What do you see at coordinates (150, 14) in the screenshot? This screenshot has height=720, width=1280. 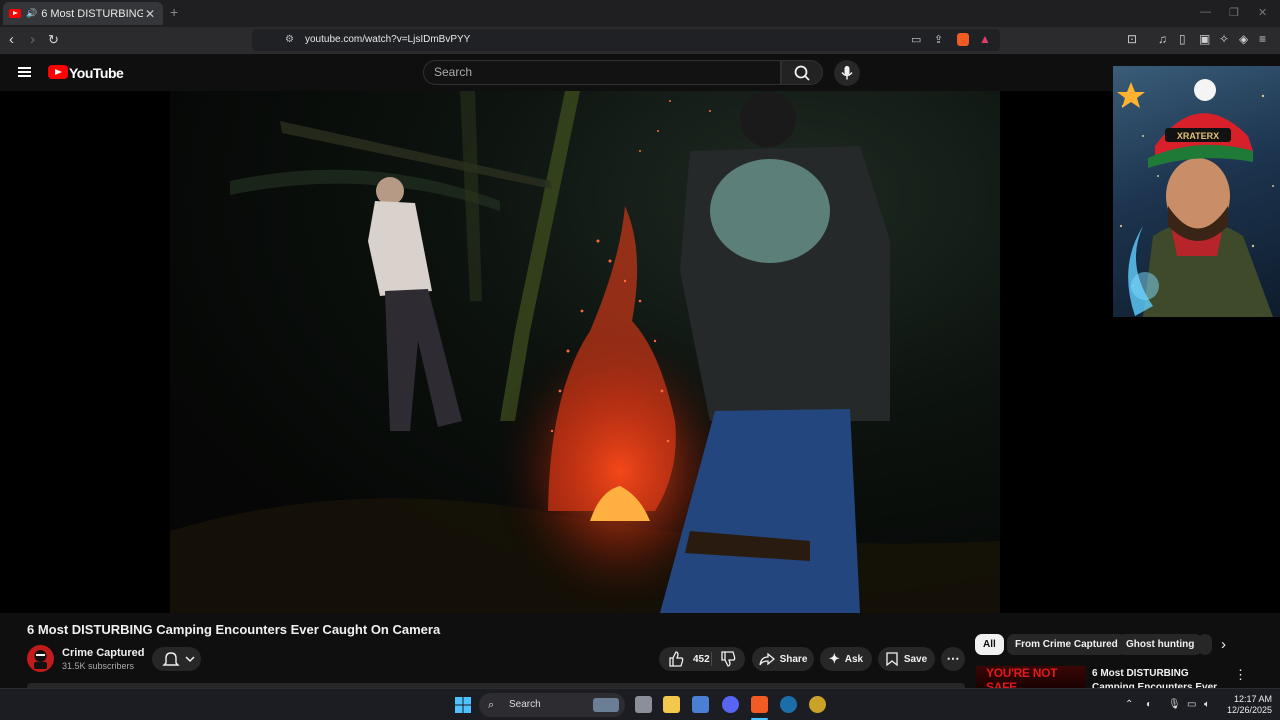 I see `close-tab-icon: ✕` at bounding box center [150, 14].